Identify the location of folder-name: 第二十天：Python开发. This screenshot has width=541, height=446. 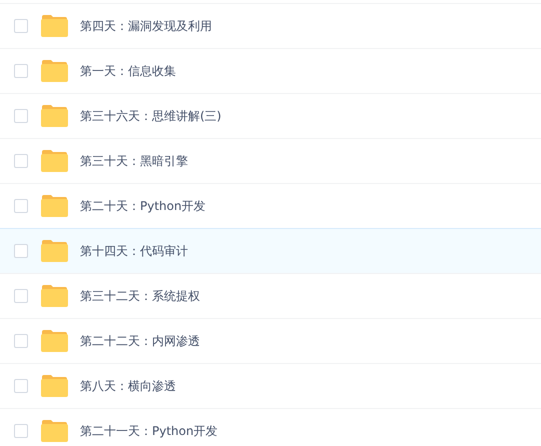
(143, 206).